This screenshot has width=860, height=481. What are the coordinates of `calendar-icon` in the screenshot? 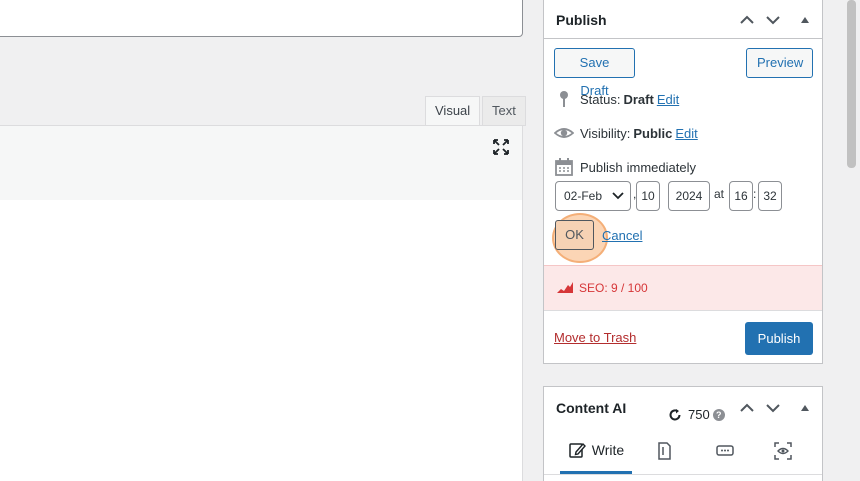 It's located at (564, 167).